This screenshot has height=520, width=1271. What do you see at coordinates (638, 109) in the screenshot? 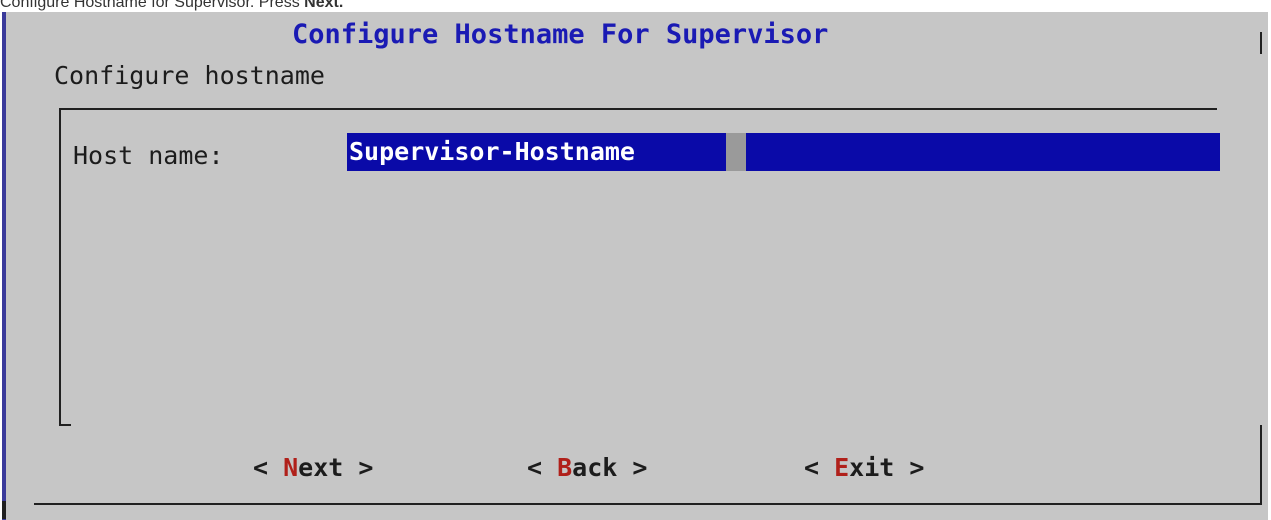
I see `form-box-top-edge` at bounding box center [638, 109].